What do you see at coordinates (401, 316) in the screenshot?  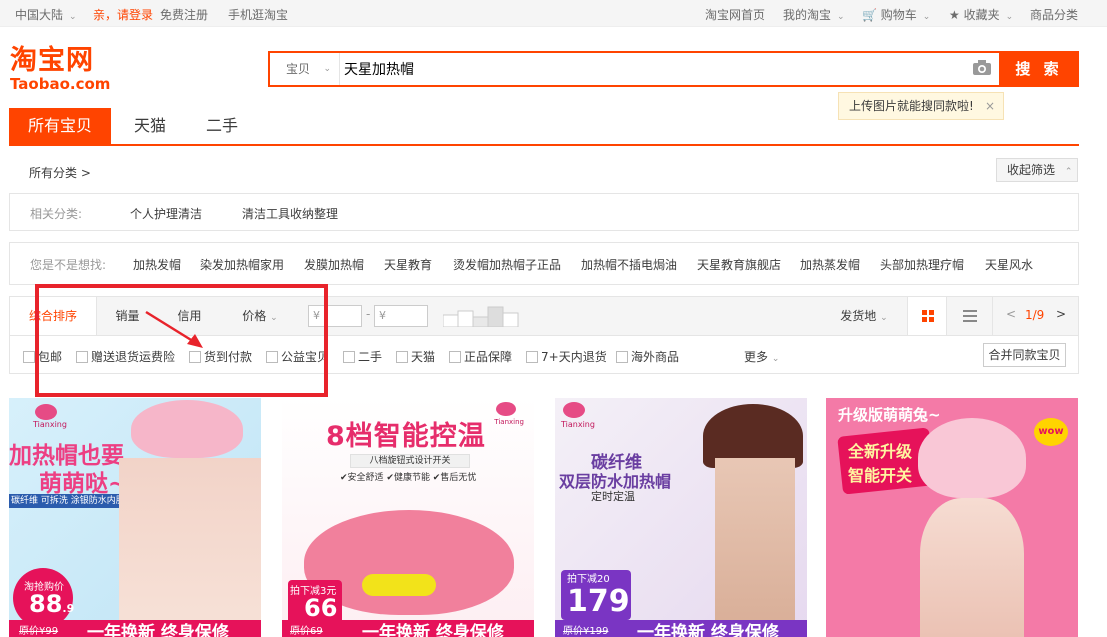 I see `price-max-input: ¥` at bounding box center [401, 316].